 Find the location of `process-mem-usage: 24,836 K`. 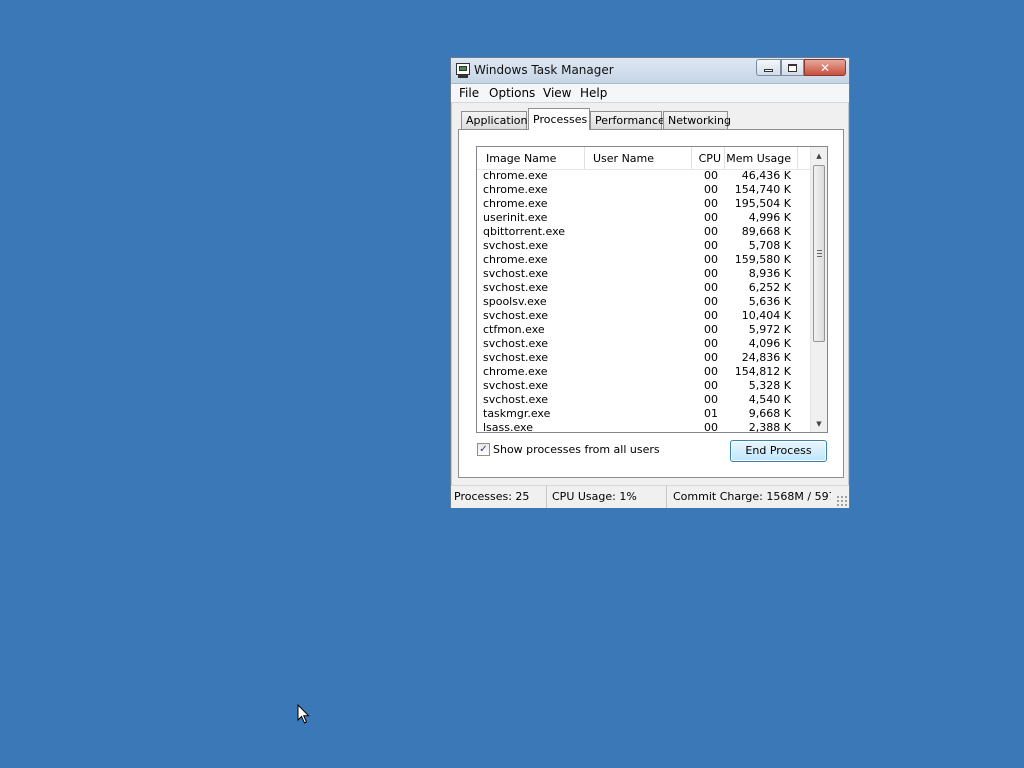

process-mem-usage: 24,836 K is located at coordinates (766, 357).